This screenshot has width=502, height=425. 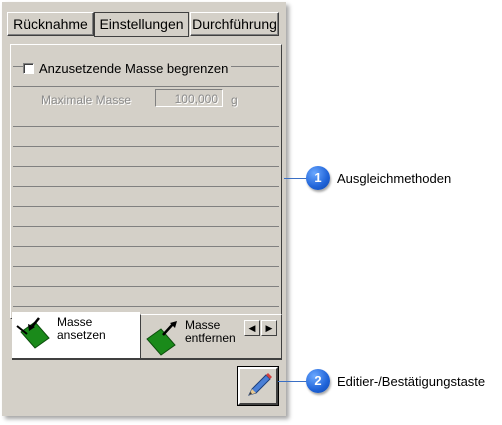 I want to click on callout-2-badge: 2, so click(x=318, y=381).